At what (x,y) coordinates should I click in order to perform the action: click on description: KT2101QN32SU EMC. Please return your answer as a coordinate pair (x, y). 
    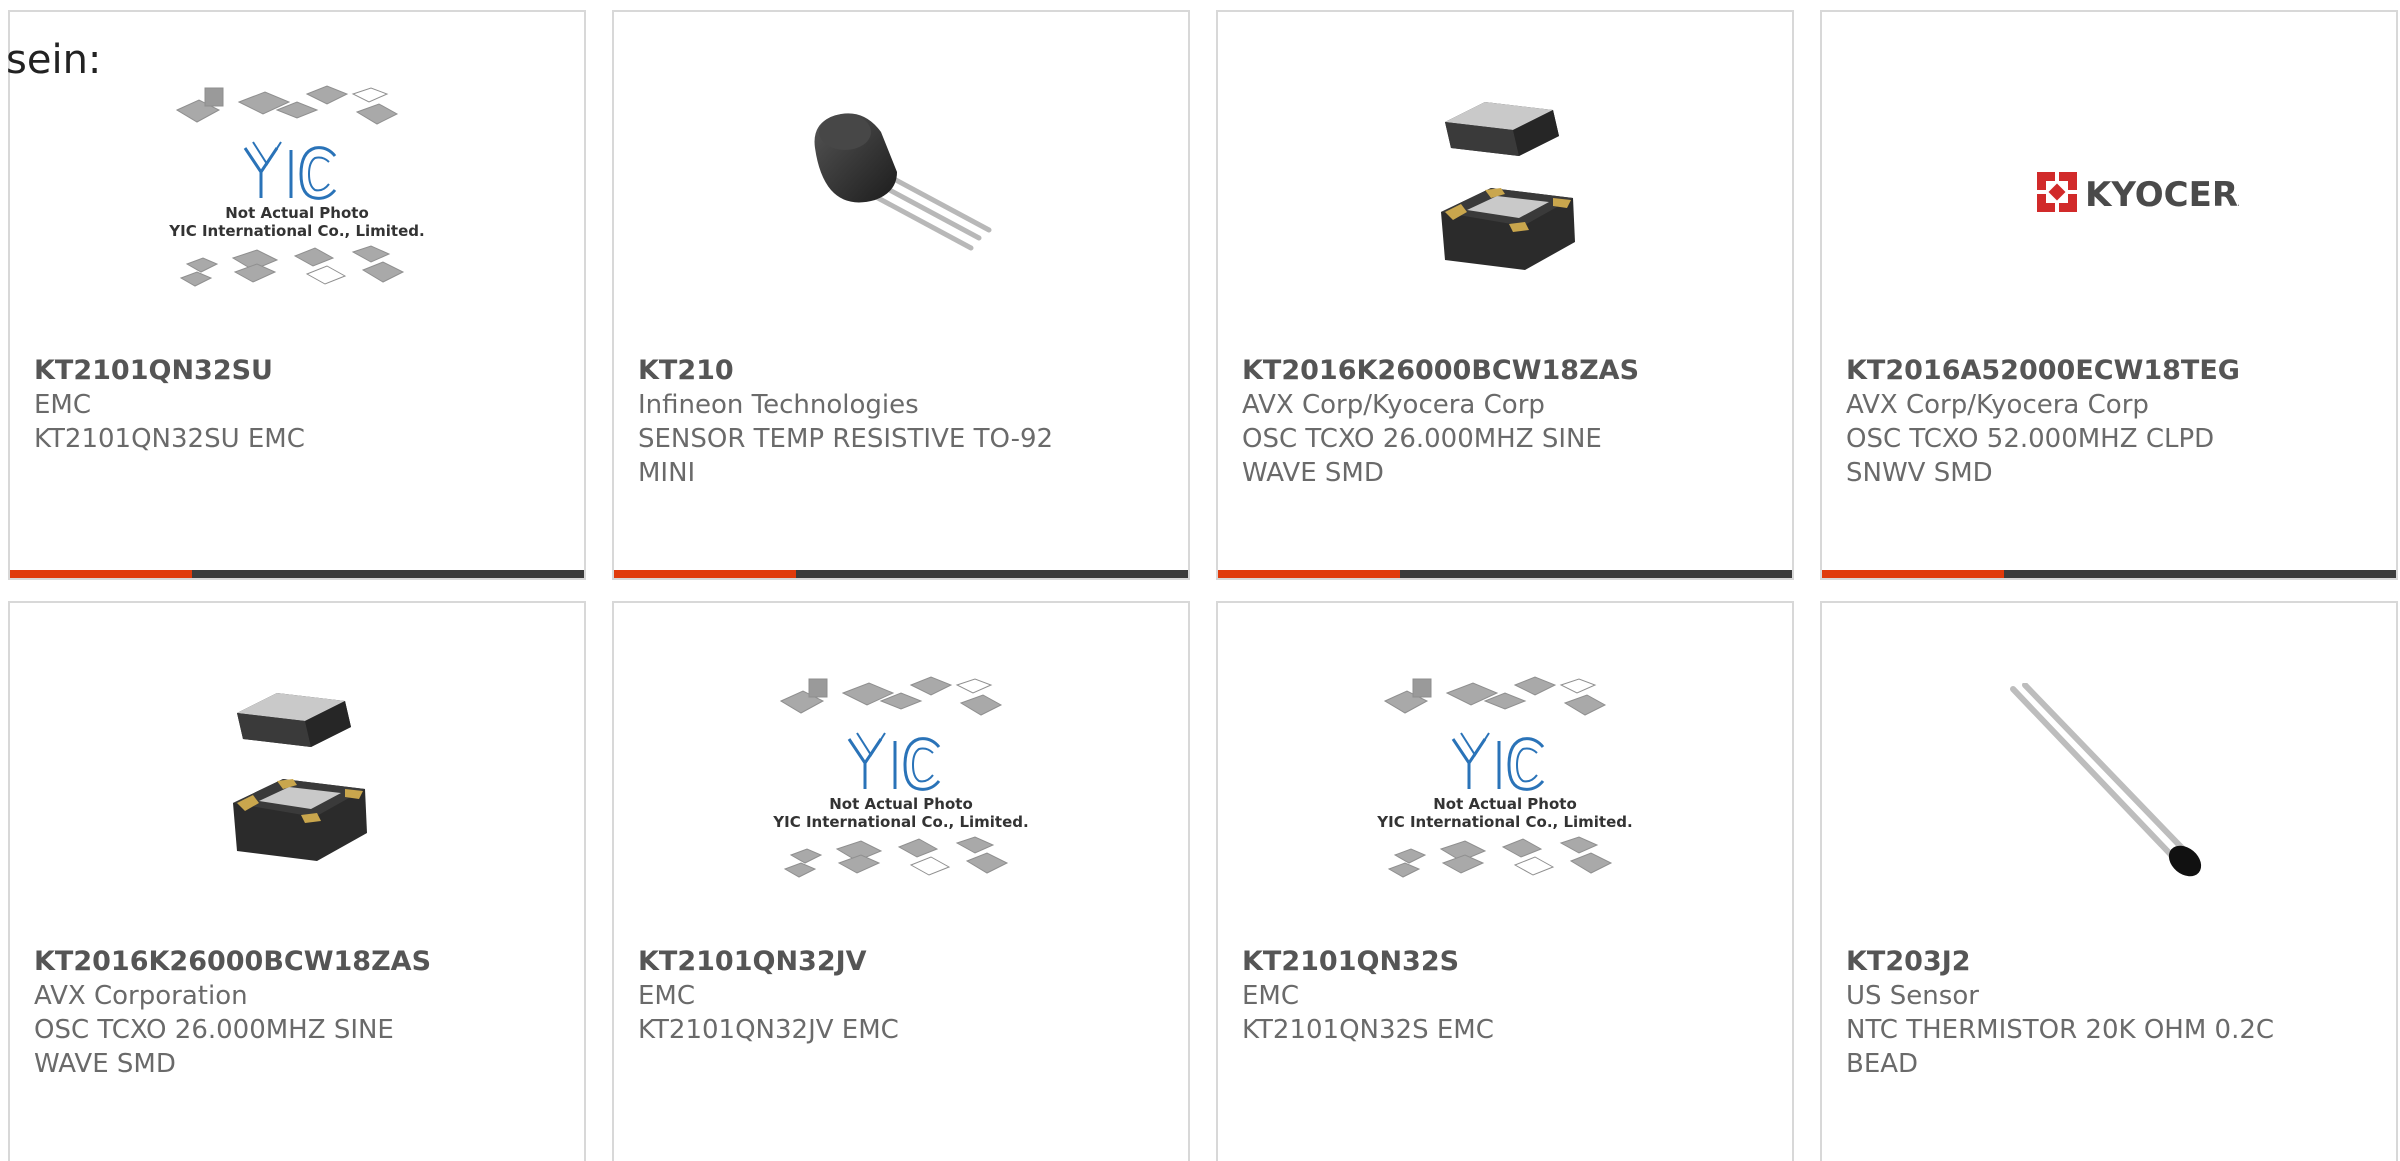
    Looking at the image, I should click on (169, 439).